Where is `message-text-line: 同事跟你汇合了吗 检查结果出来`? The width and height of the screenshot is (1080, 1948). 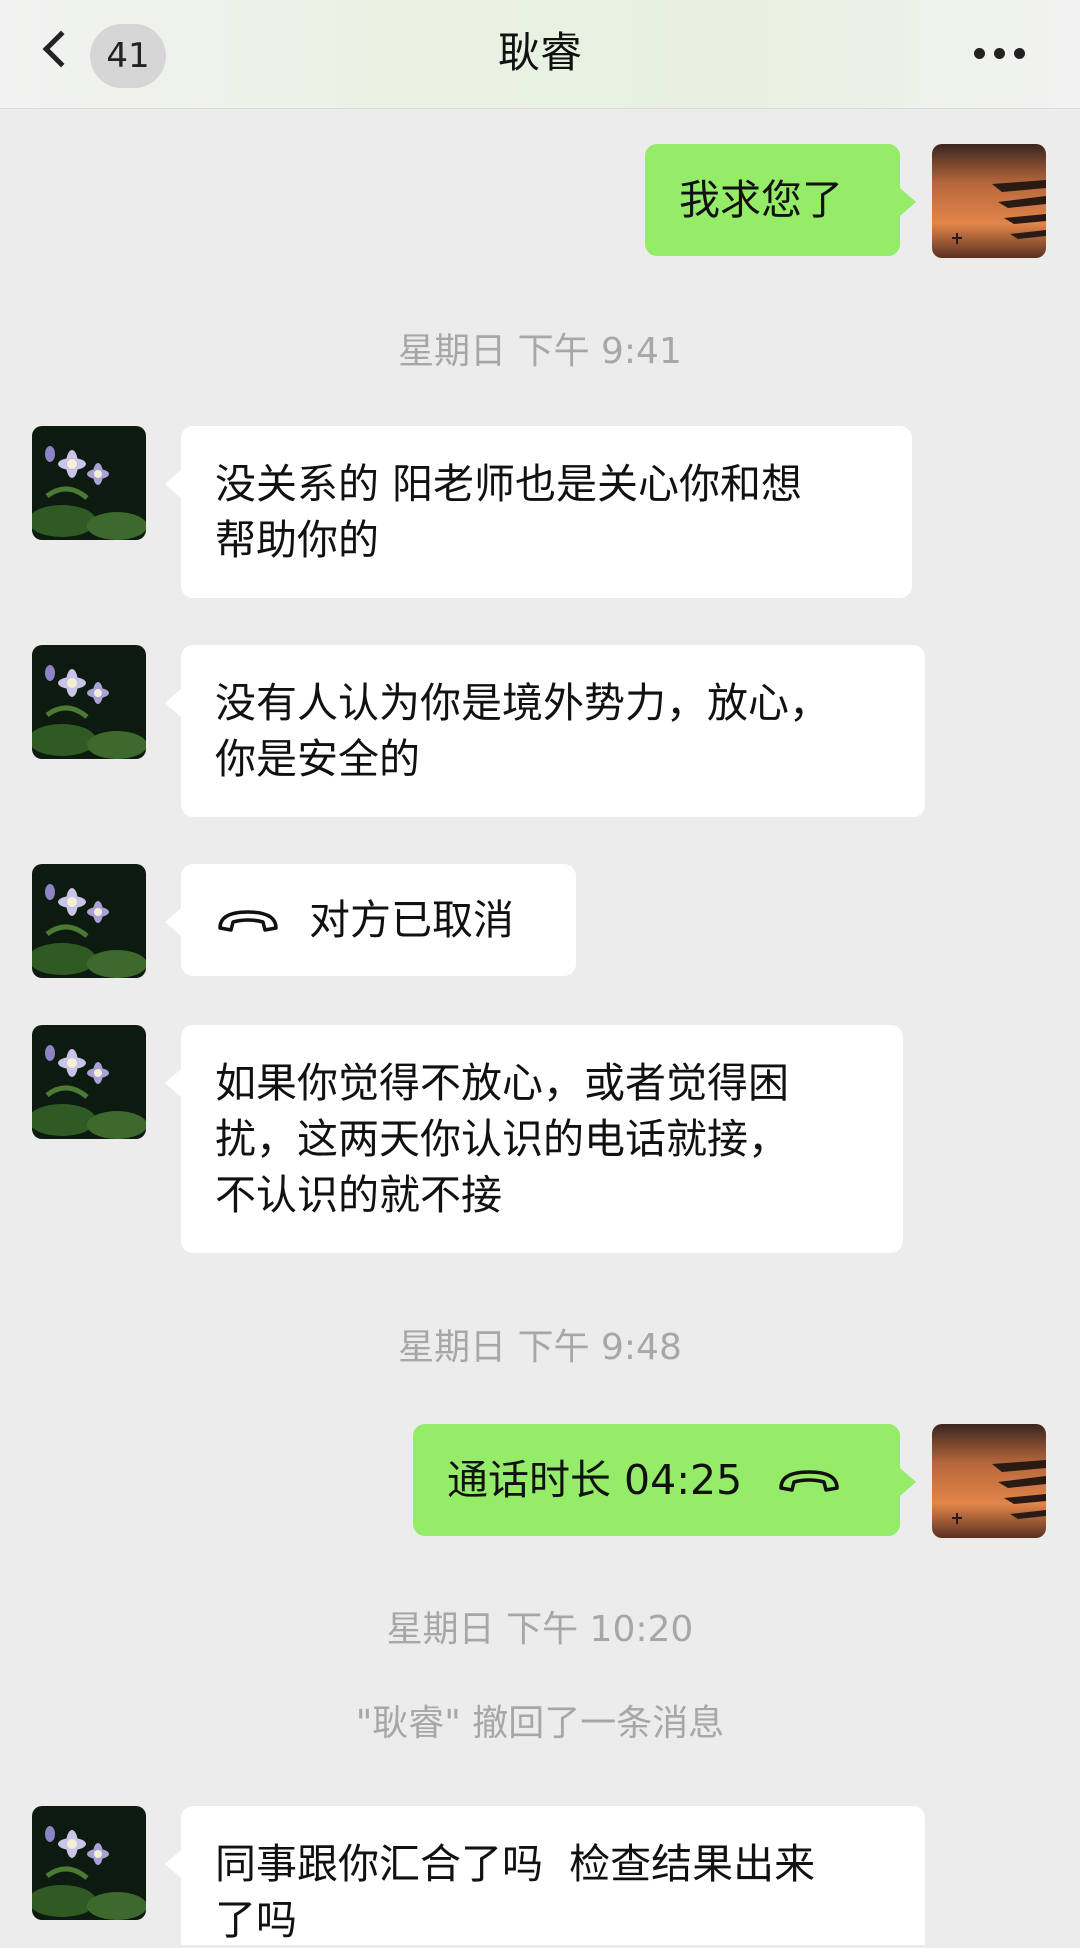
message-text-line: 同事跟你汇合了吗 检查结果出来 is located at coordinates (515, 1864).